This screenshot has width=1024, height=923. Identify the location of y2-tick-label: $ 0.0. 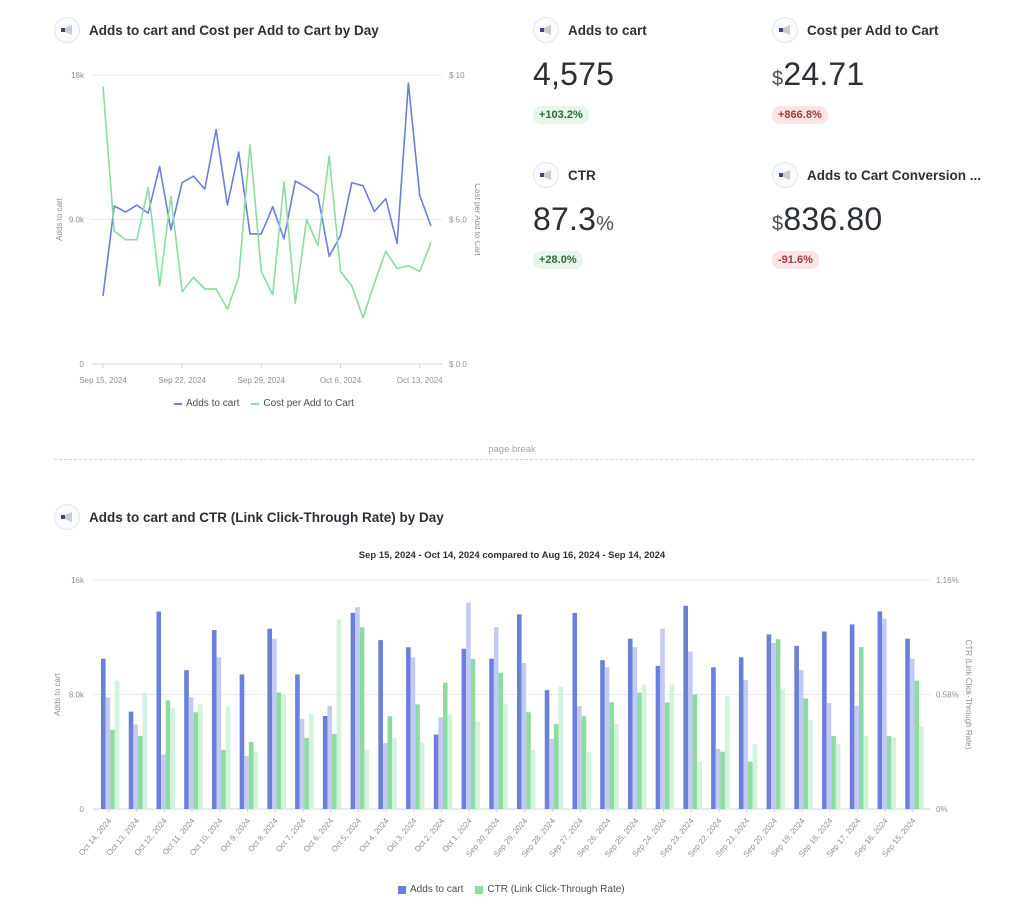
(458, 364).